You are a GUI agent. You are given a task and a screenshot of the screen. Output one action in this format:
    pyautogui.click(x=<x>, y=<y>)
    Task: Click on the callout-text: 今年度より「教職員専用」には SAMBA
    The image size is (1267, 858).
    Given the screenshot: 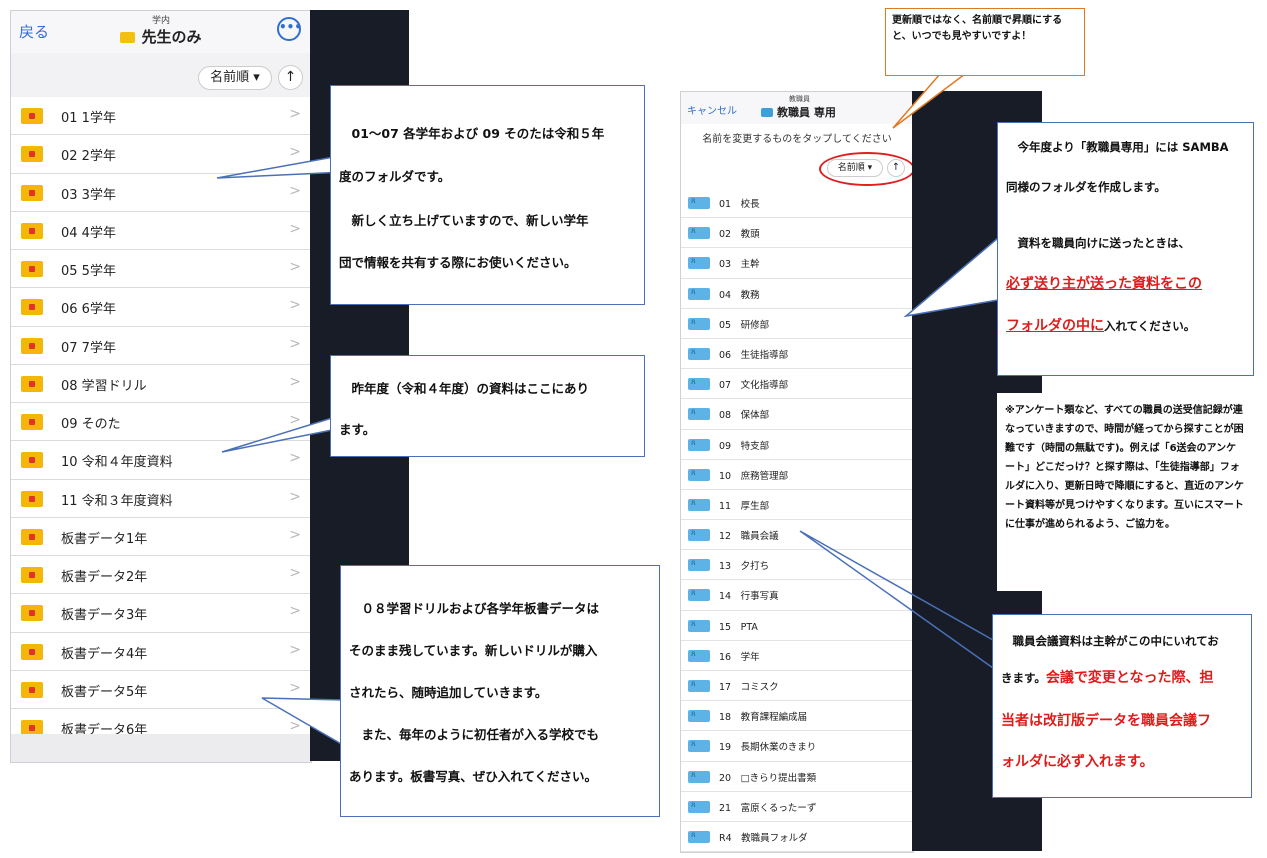 What is the action you would take?
    pyautogui.click(x=1123, y=147)
    